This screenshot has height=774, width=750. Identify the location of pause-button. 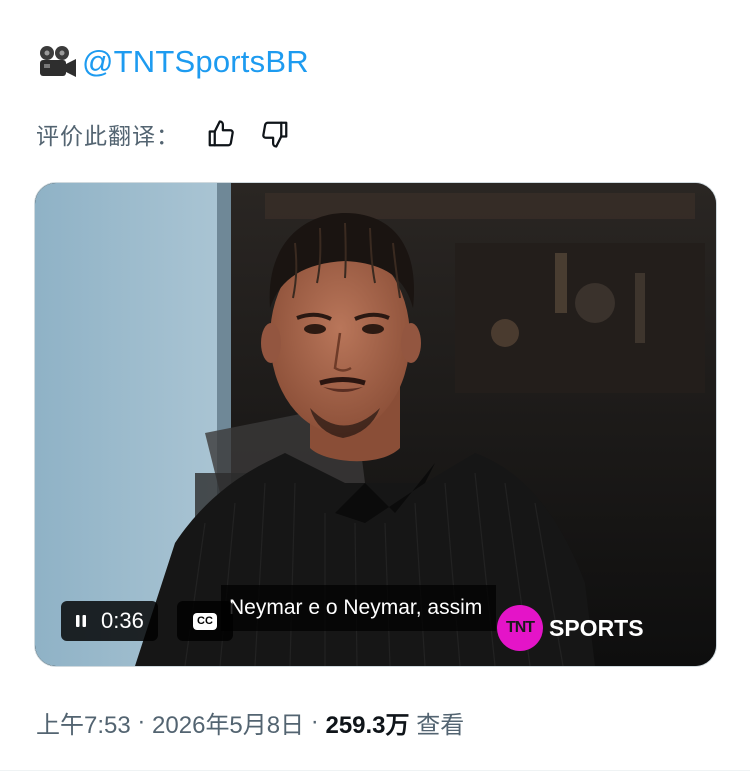
(81, 621).